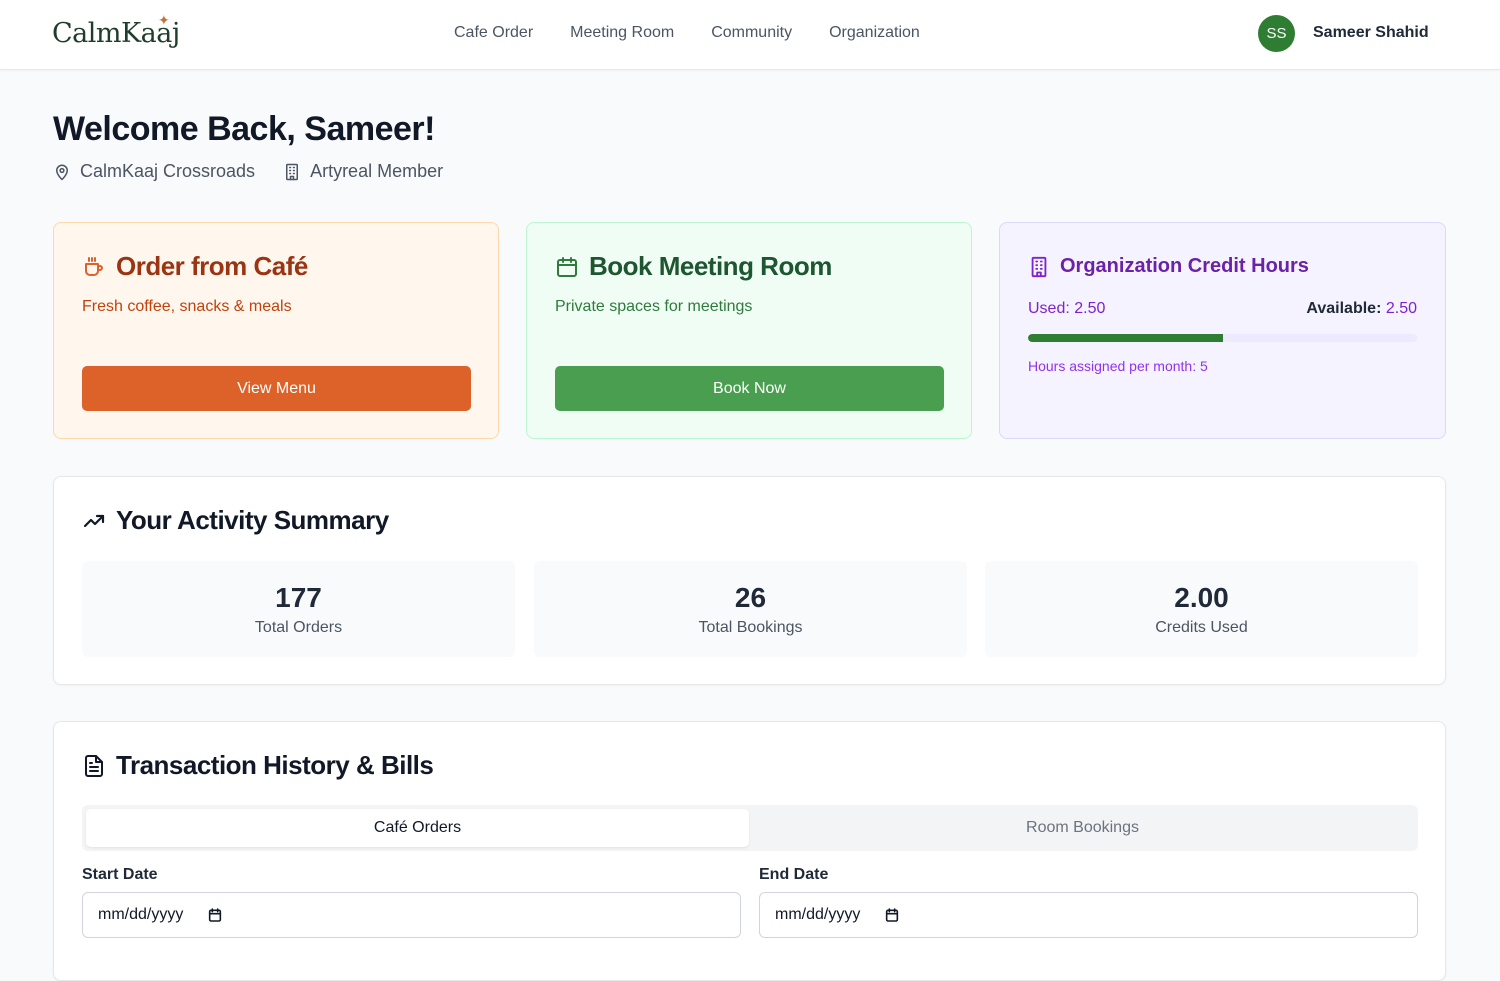 The image size is (1500, 981). I want to click on tab-room-bookings: Room Bookings, so click(1082, 828).